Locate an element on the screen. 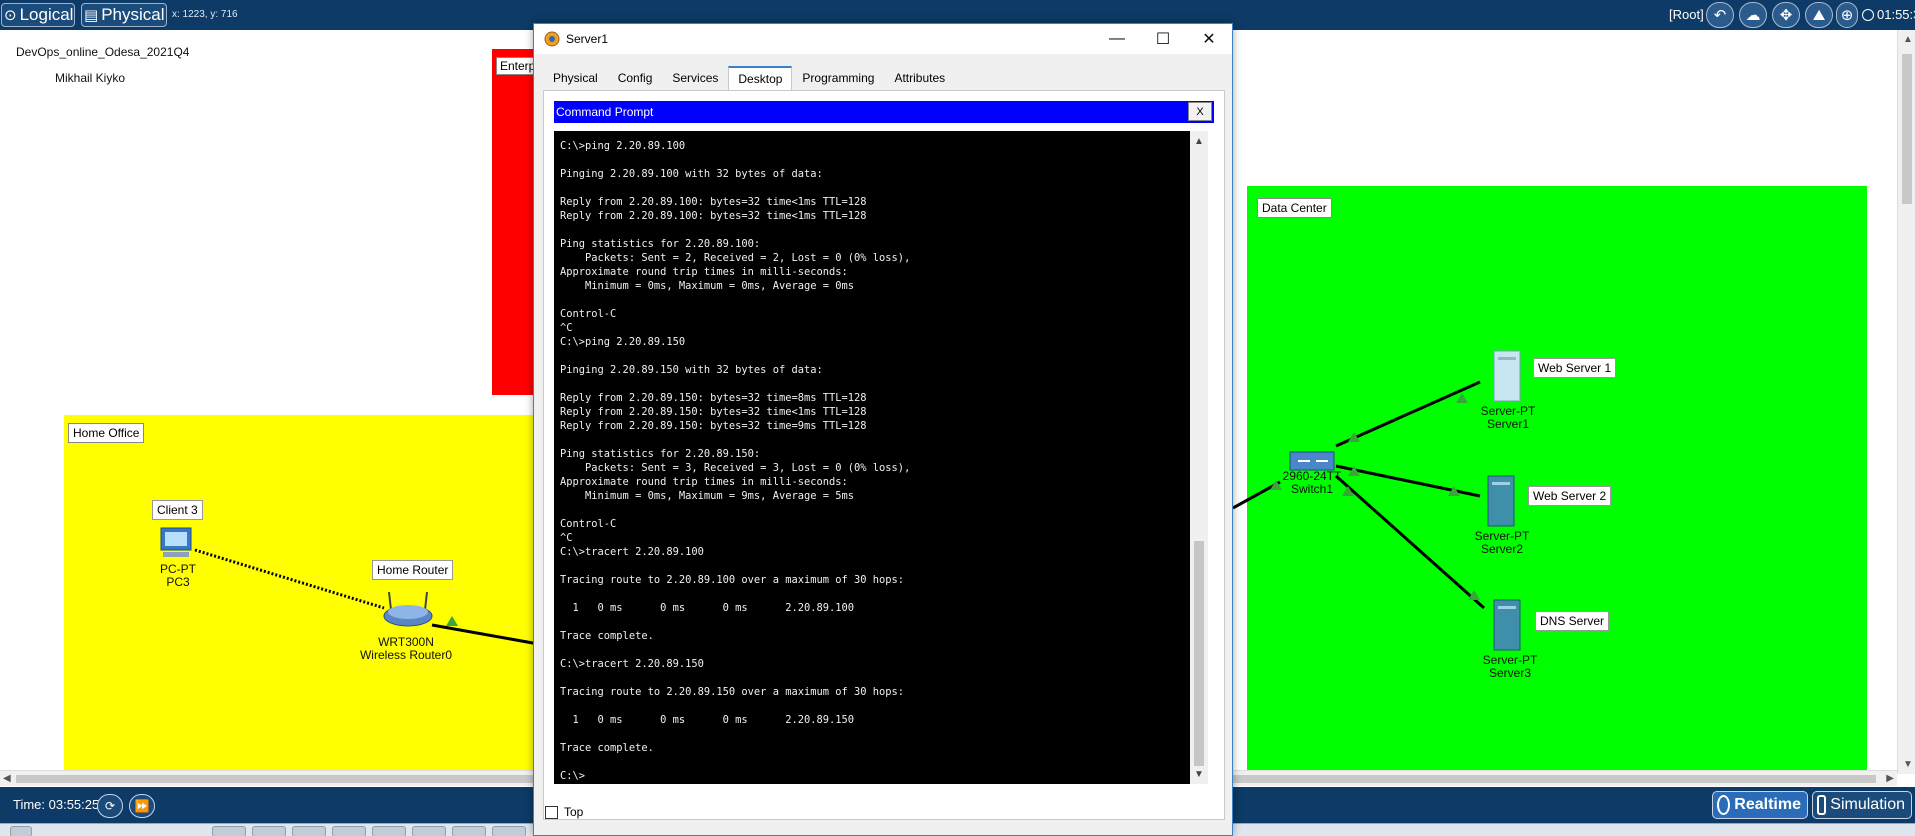 The height and width of the screenshot is (836, 1915). realtime-mode-button: Realtime is located at coordinates (1760, 805).